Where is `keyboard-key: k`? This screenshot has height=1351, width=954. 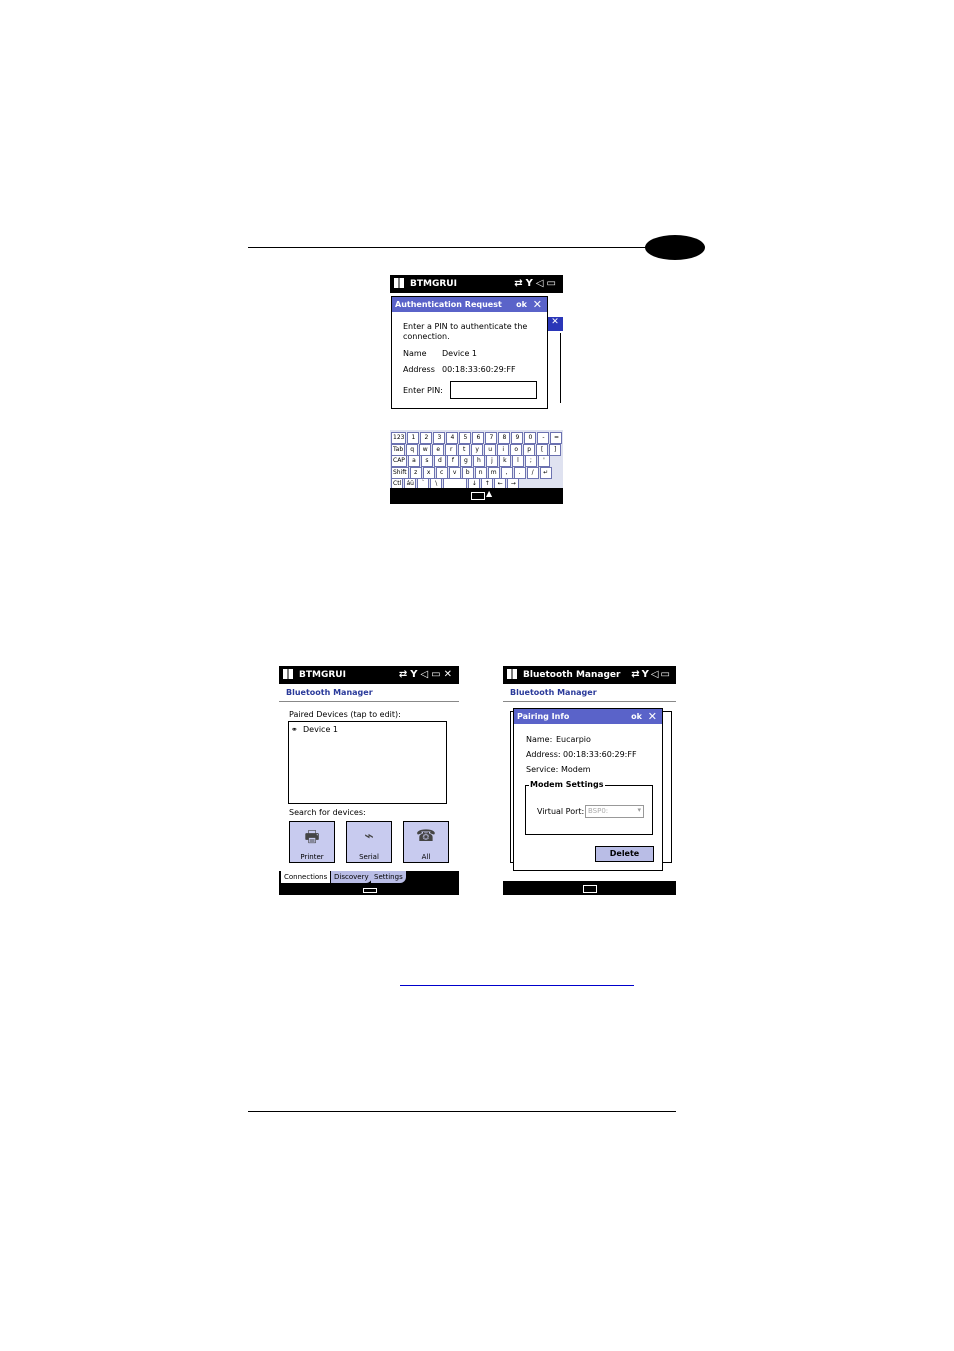 keyboard-key: k is located at coordinates (504, 461).